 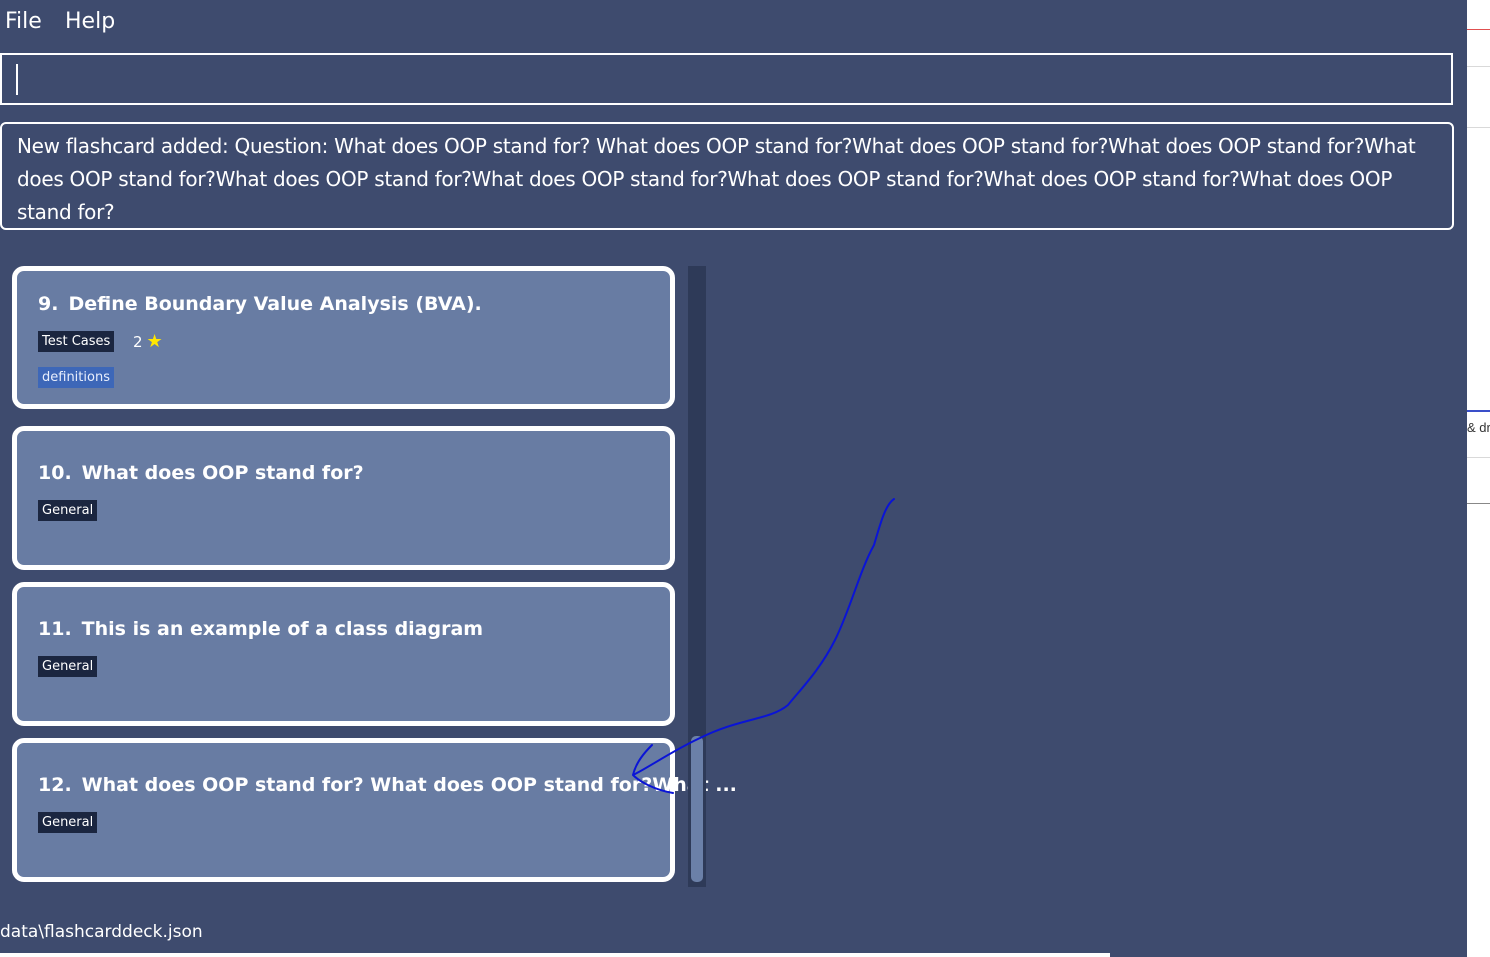 What do you see at coordinates (55, 629) in the screenshot?
I see `card-index: 11.` at bounding box center [55, 629].